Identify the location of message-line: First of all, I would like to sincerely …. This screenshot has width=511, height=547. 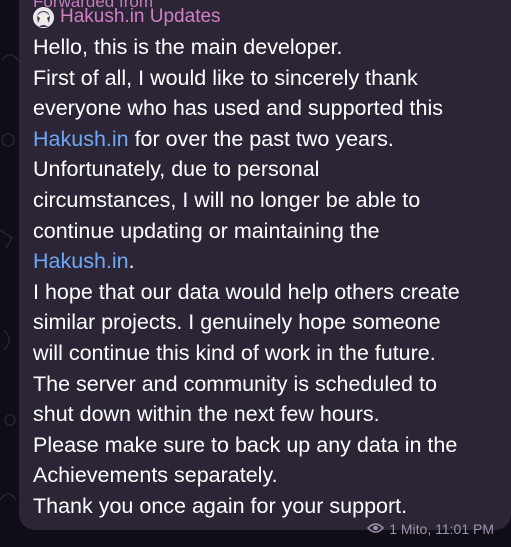
(268, 78).